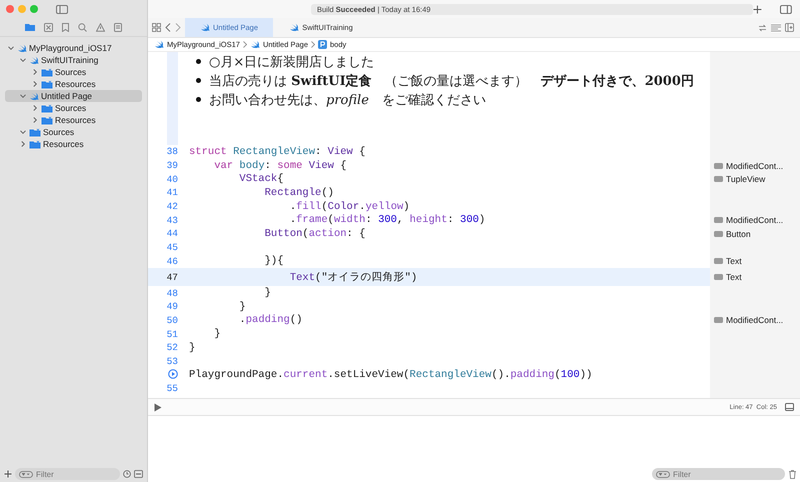 Image resolution: width=800 pixels, height=482 pixels. I want to click on clock-icon, so click(127, 474).